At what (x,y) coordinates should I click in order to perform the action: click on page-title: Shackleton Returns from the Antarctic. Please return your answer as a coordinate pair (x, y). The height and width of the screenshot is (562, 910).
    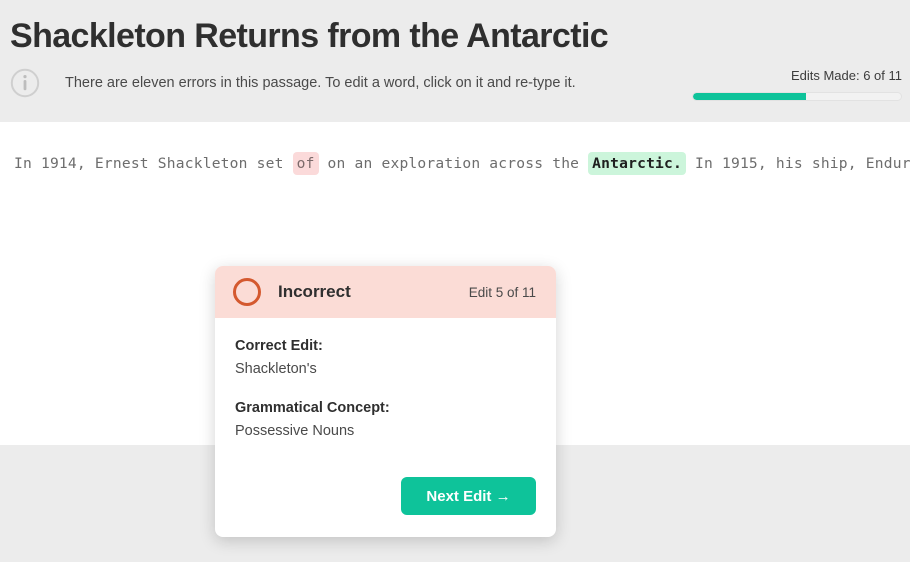
    Looking at the image, I should click on (309, 36).